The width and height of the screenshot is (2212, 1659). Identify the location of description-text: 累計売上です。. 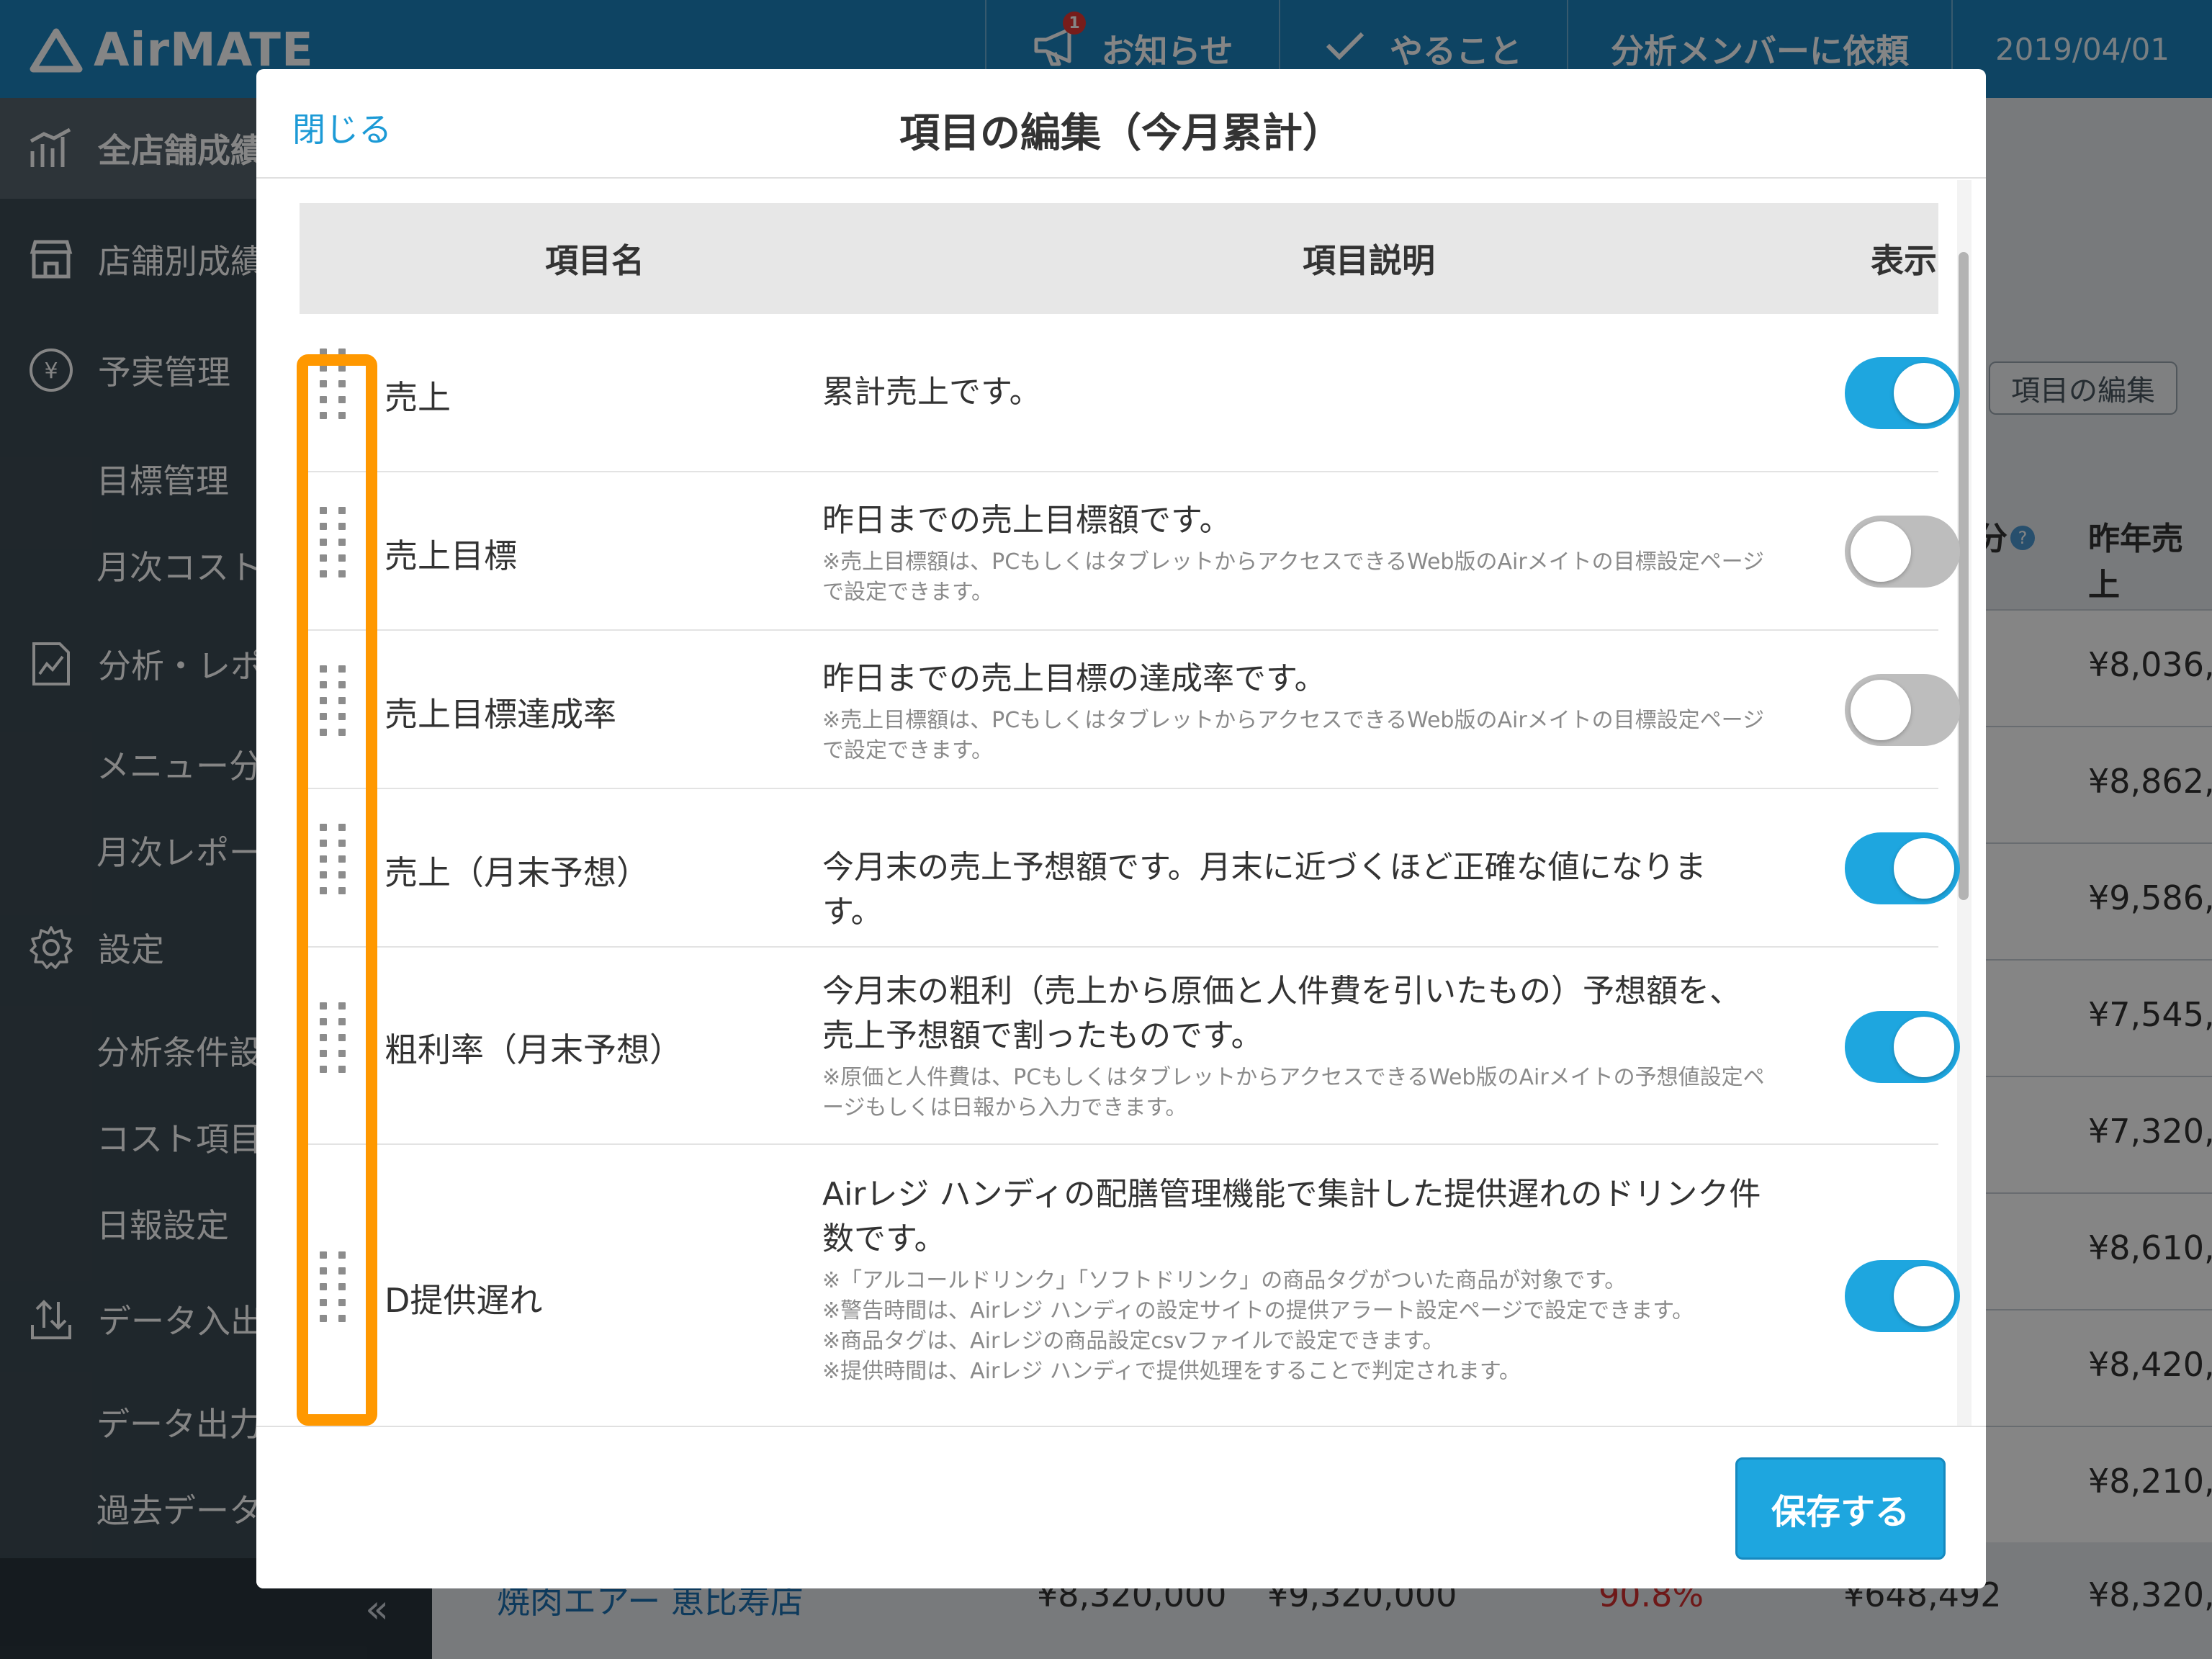
(931, 392).